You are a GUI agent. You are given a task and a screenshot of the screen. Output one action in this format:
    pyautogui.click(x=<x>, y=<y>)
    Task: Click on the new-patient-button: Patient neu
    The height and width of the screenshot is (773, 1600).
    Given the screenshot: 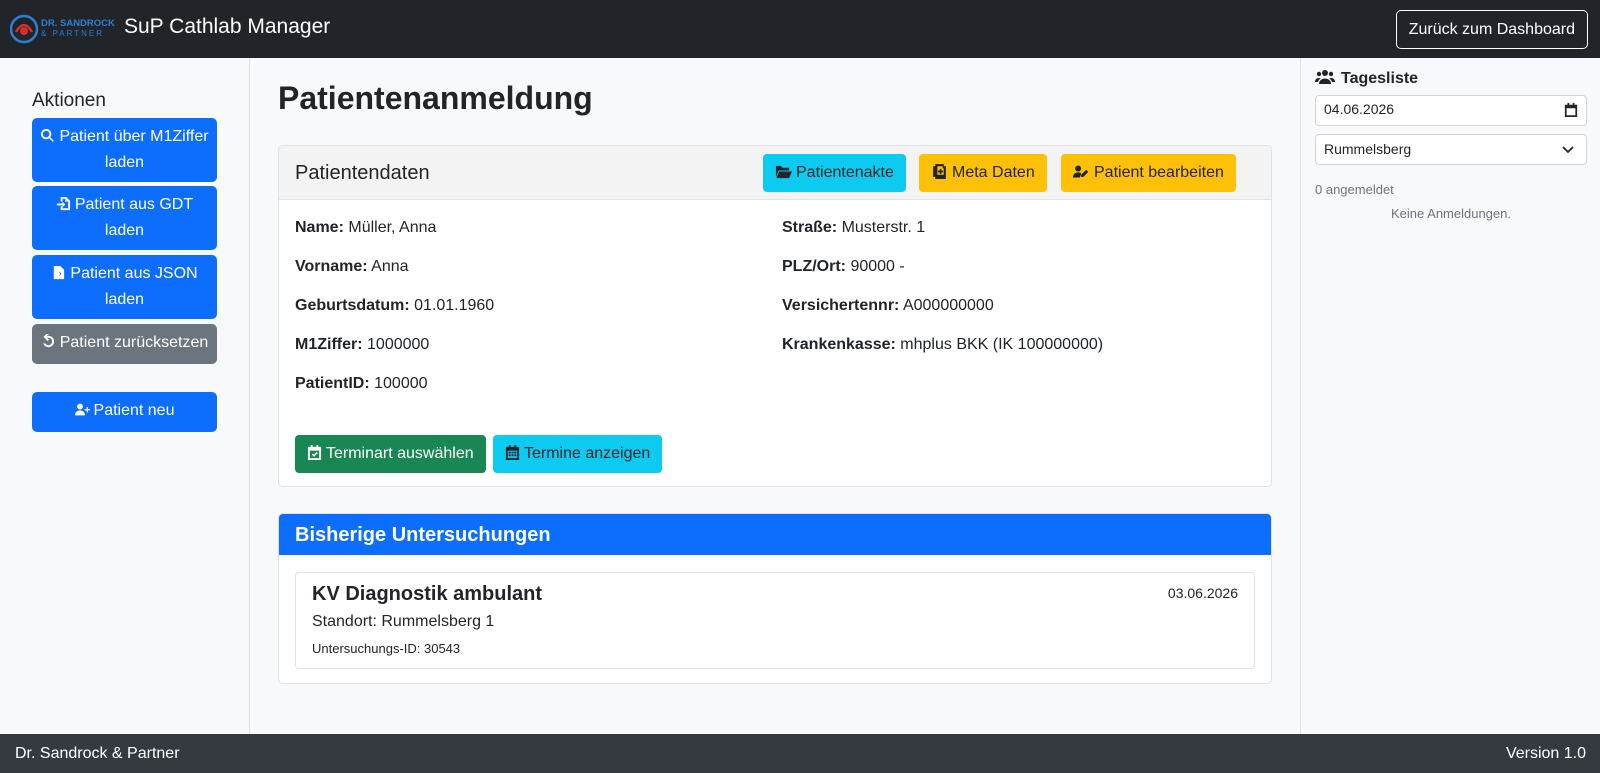 What is the action you would take?
    pyautogui.click(x=124, y=412)
    